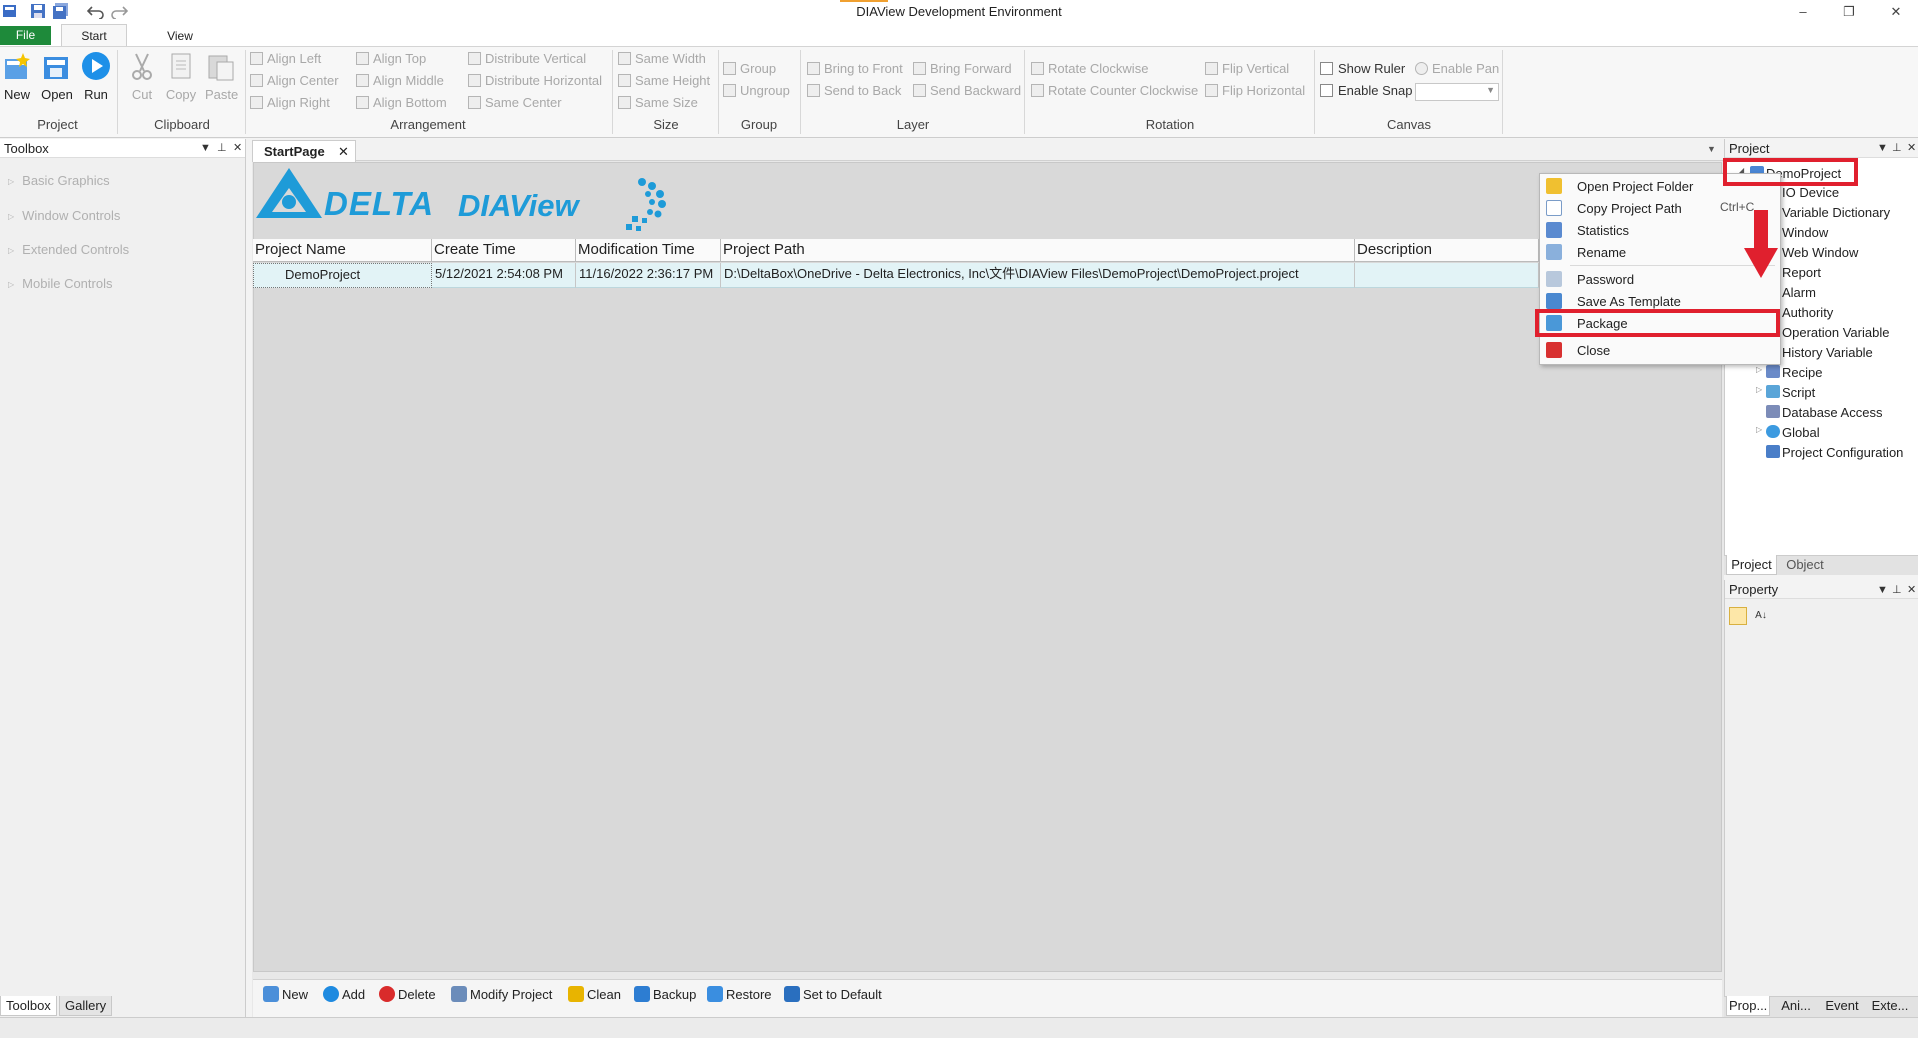  I want to click on tree-node-recipe: Recipe, so click(1802, 372).